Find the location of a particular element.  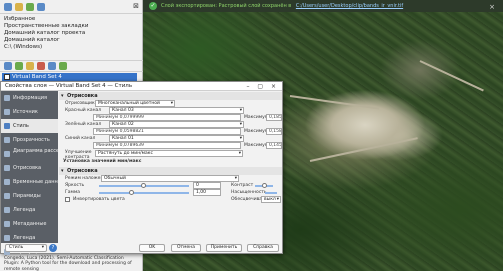

layer-style-icon is located at coordinates (8, 66).